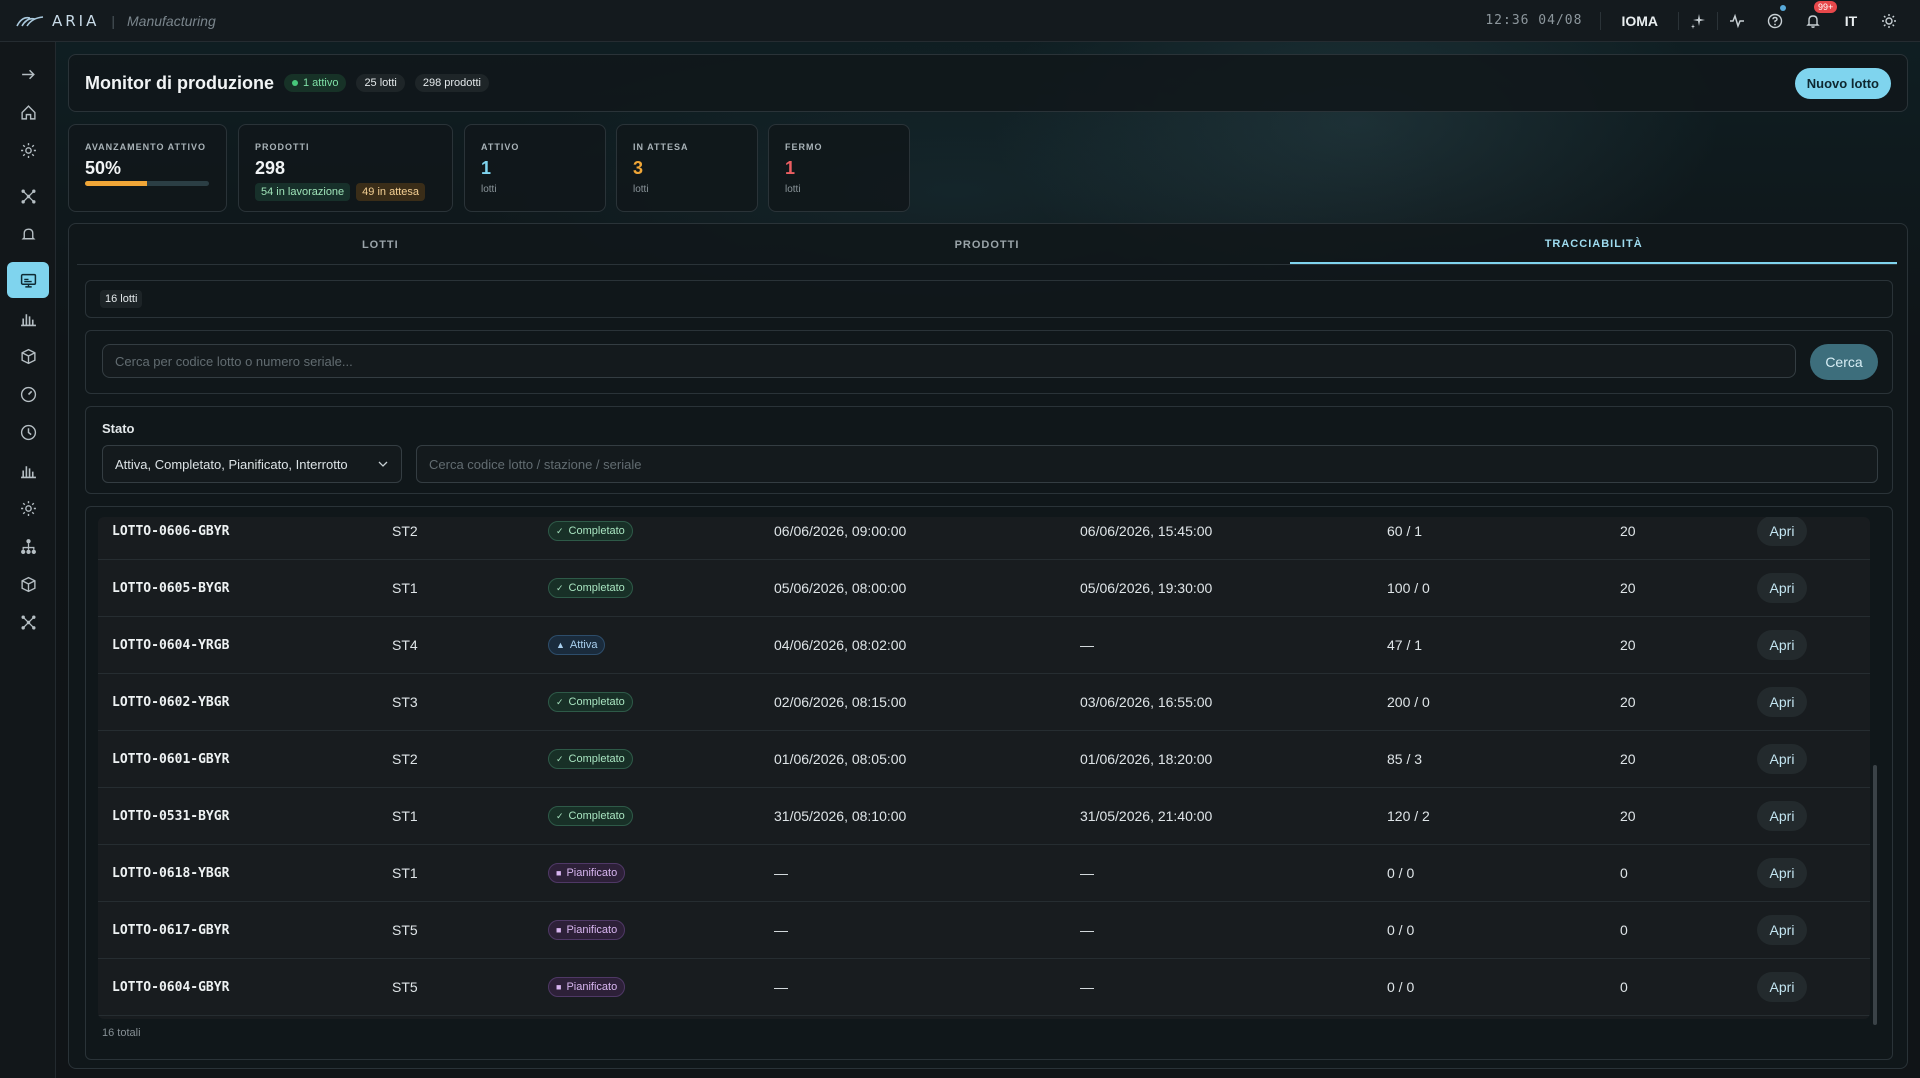 This screenshot has height=1078, width=1920. Describe the element at coordinates (1889, 21) in the screenshot. I see `theme-toggle` at that location.